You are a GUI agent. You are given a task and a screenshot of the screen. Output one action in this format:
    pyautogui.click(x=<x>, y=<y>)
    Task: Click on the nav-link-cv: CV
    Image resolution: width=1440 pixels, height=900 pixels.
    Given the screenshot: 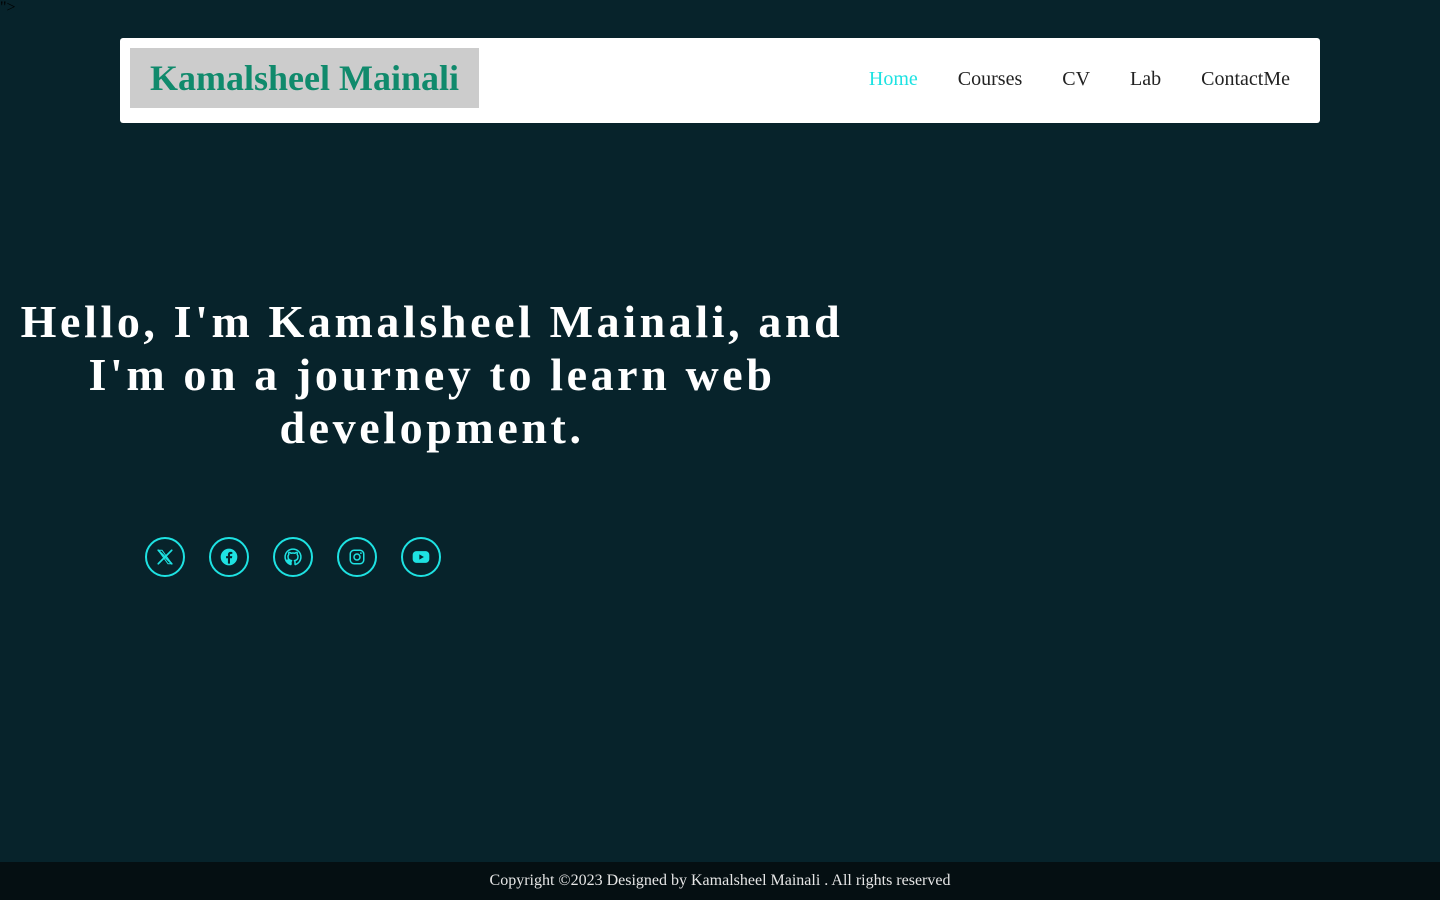 What is the action you would take?
    pyautogui.click(x=1076, y=79)
    